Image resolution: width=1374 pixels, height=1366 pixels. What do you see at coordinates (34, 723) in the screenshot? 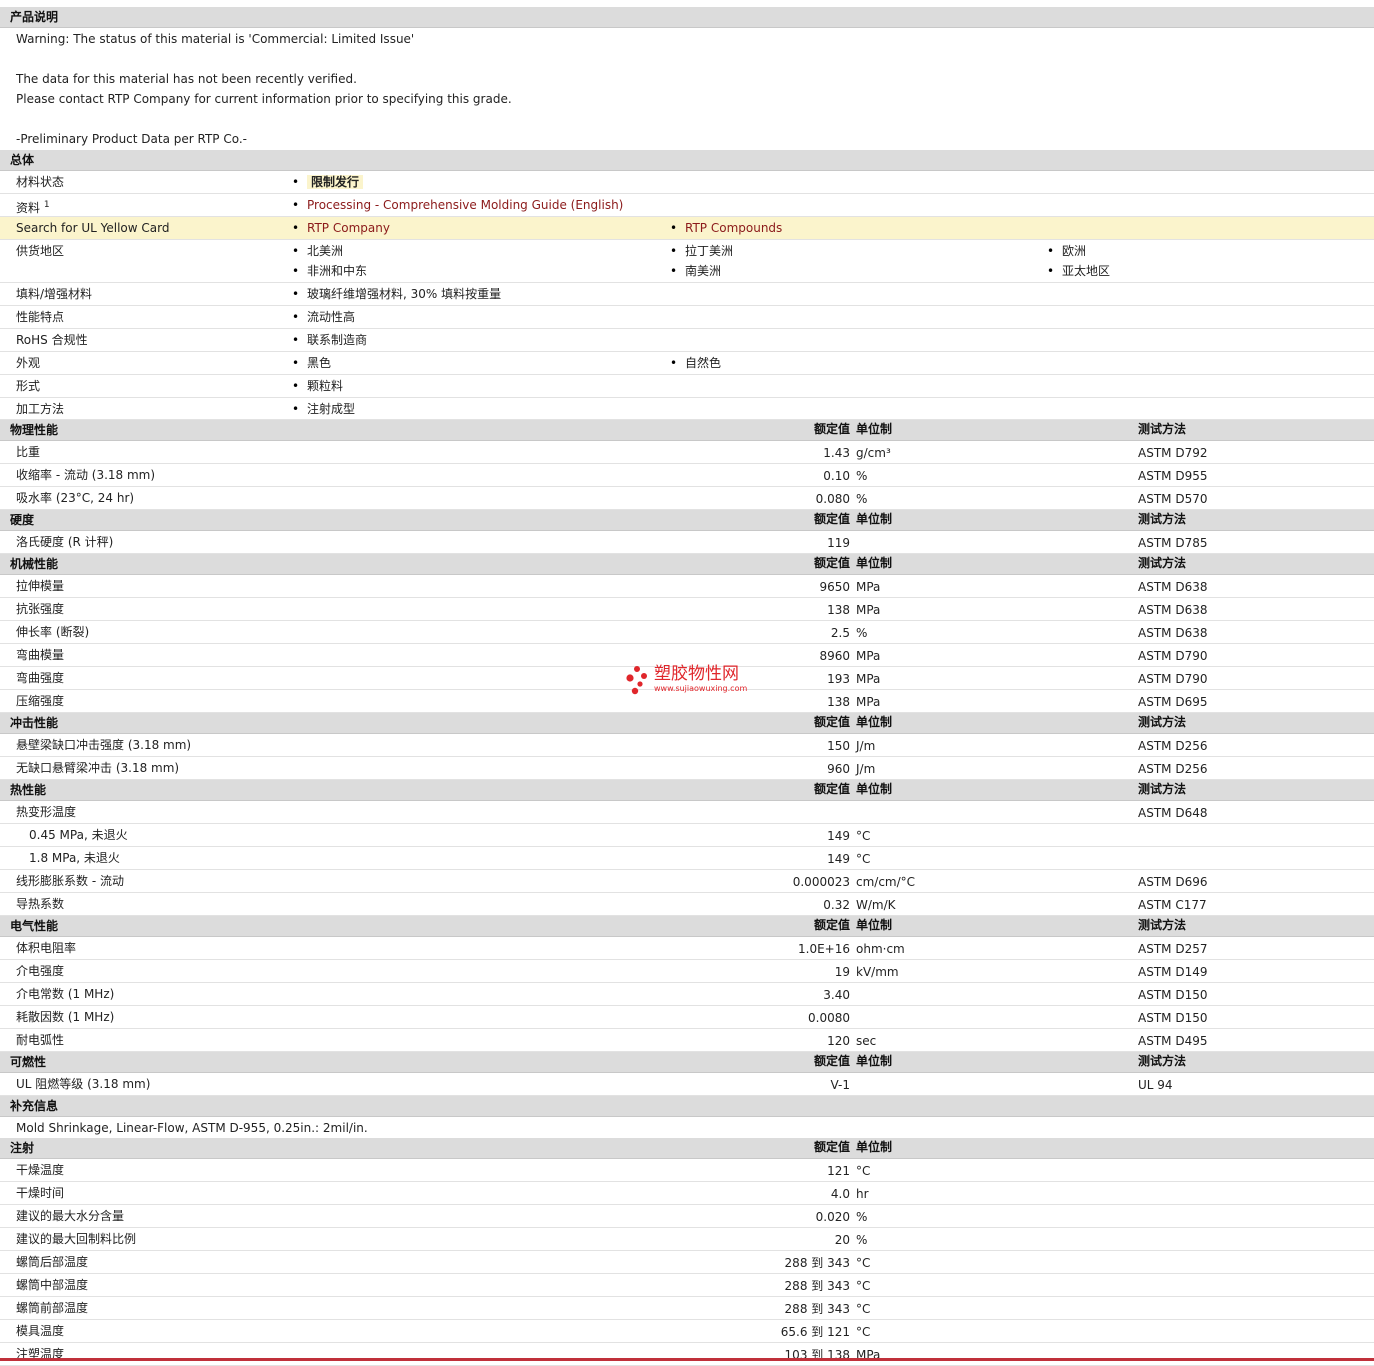
I see `section-title: 冲击性能` at bounding box center [34, 723].